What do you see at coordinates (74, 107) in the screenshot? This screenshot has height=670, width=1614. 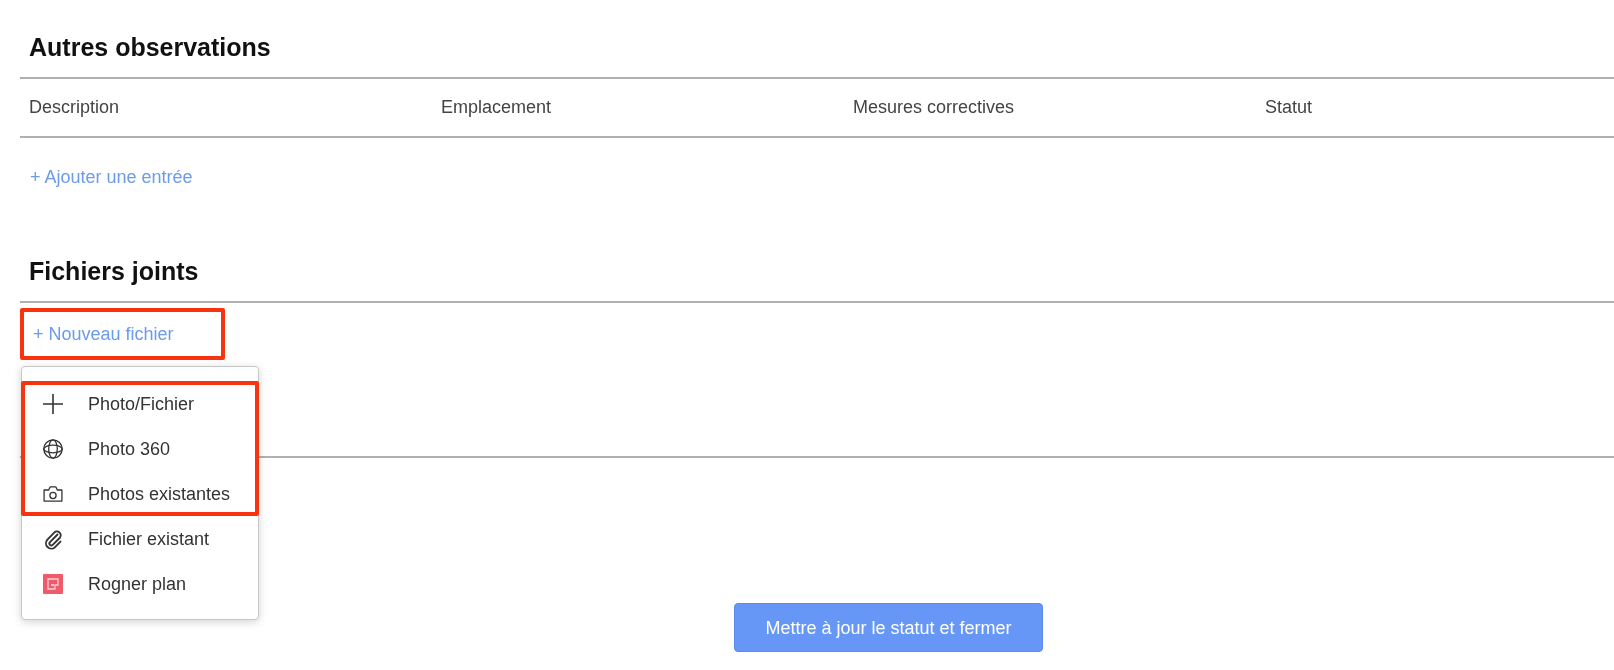 I see `column-header: Description` at bounding box center [74, 107].